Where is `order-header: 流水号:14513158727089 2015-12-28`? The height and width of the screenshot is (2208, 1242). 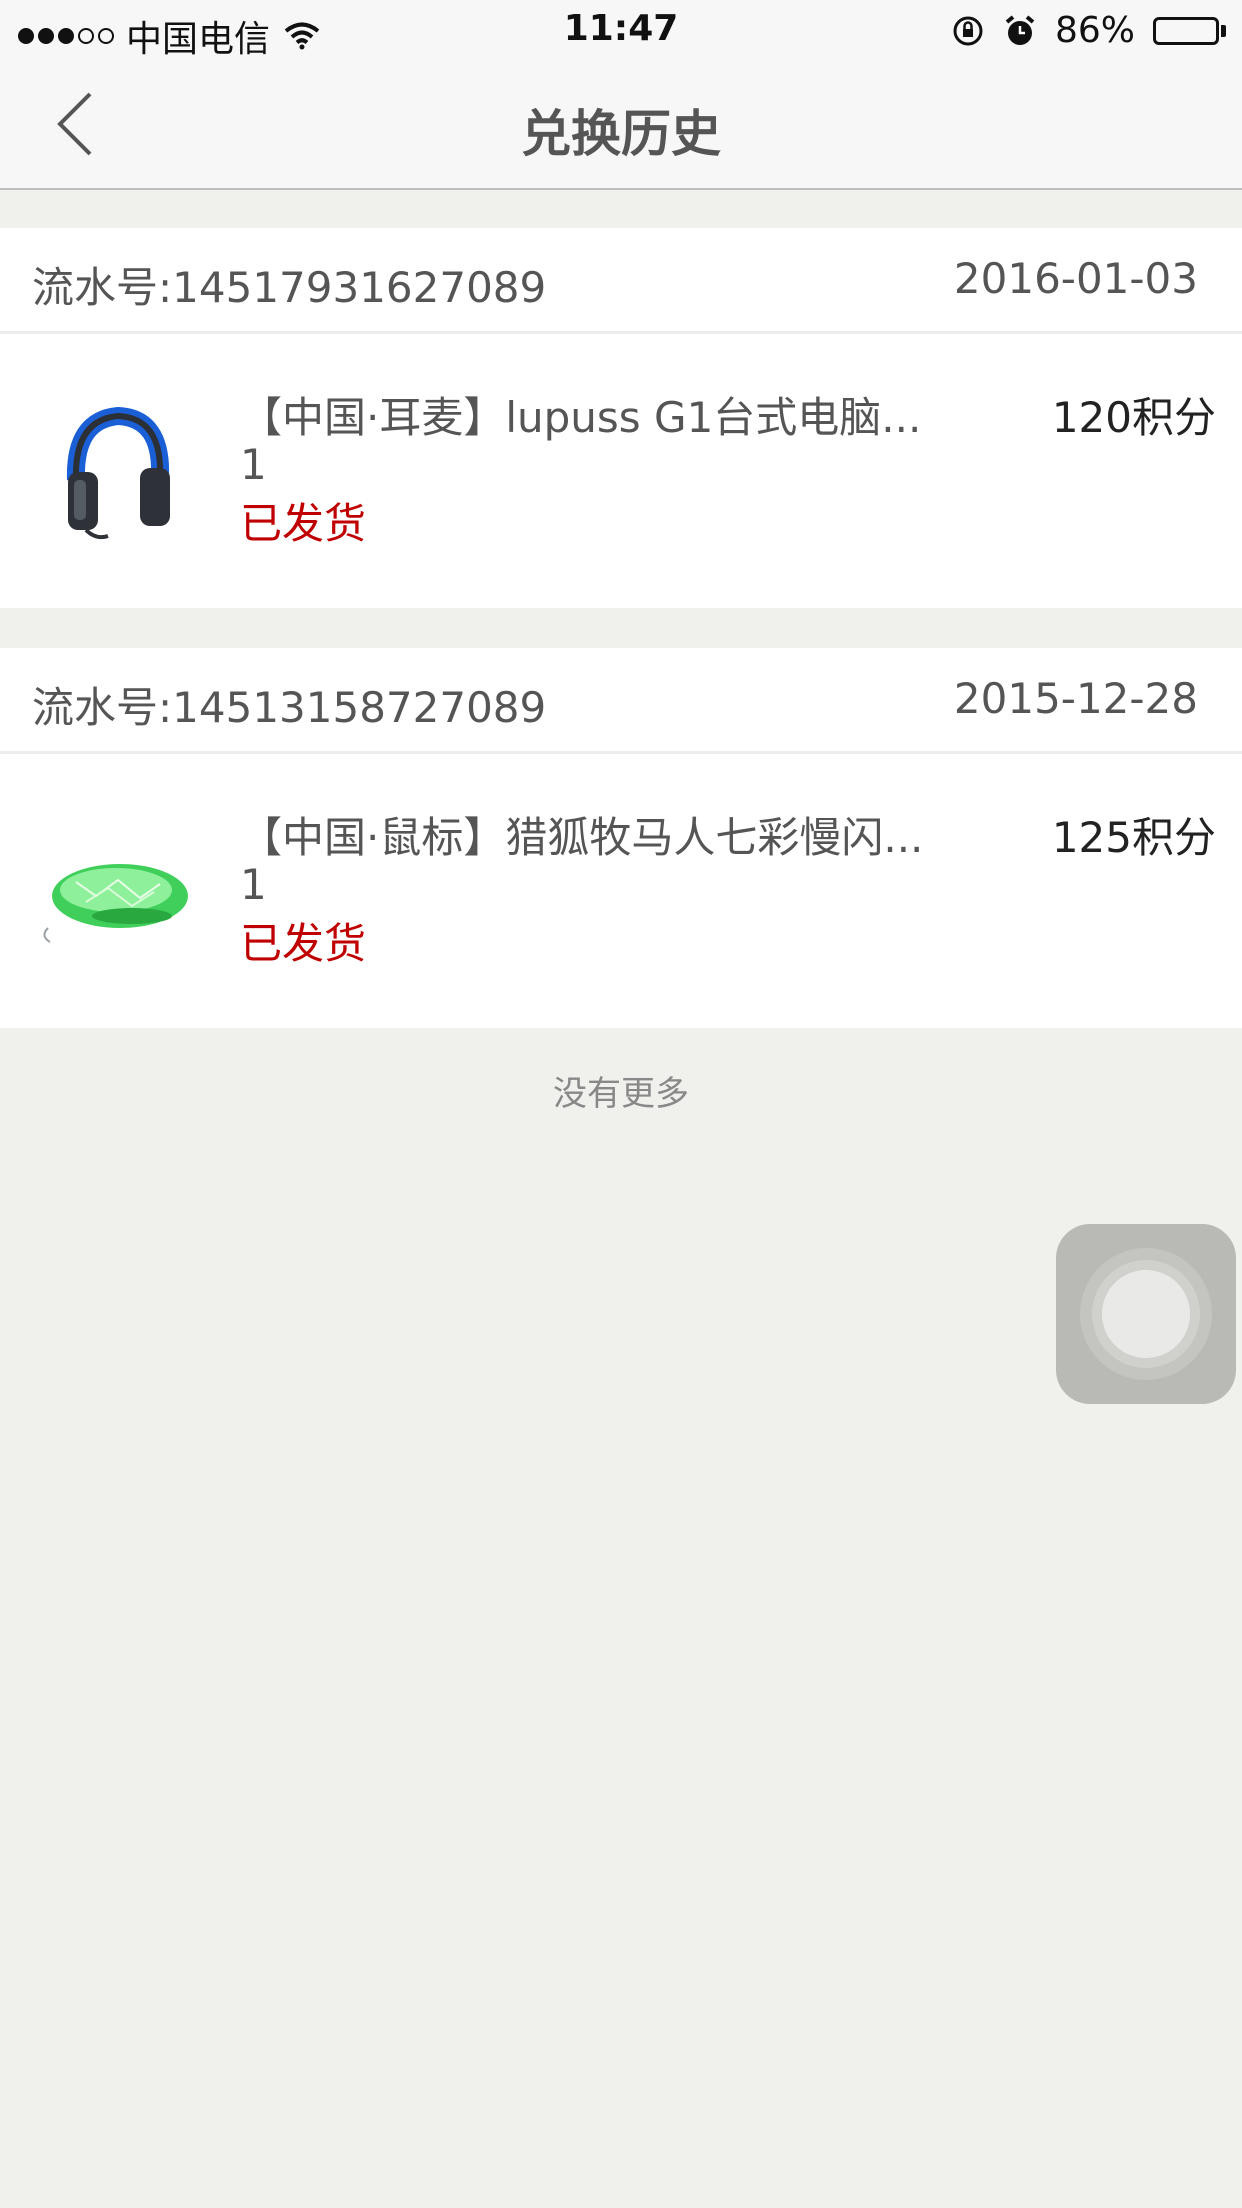
order-header: 流水号:14513158727089 2015-12-28 is located at coordinates (621, 701).